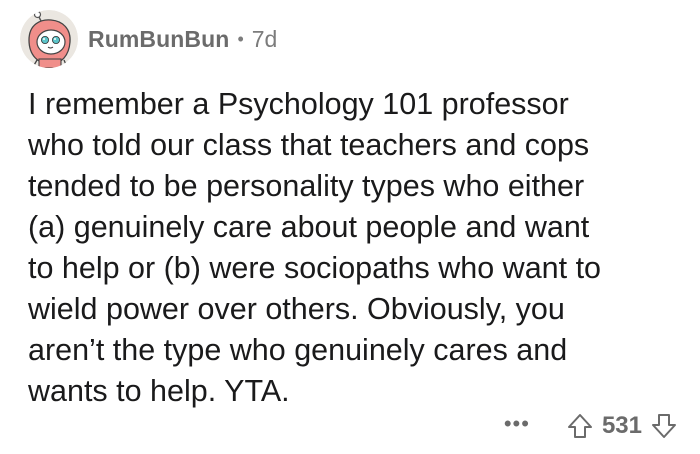 This screenshot has height=454, width=700. I want to click on upvote-arrow-icon, so click(580, 426).